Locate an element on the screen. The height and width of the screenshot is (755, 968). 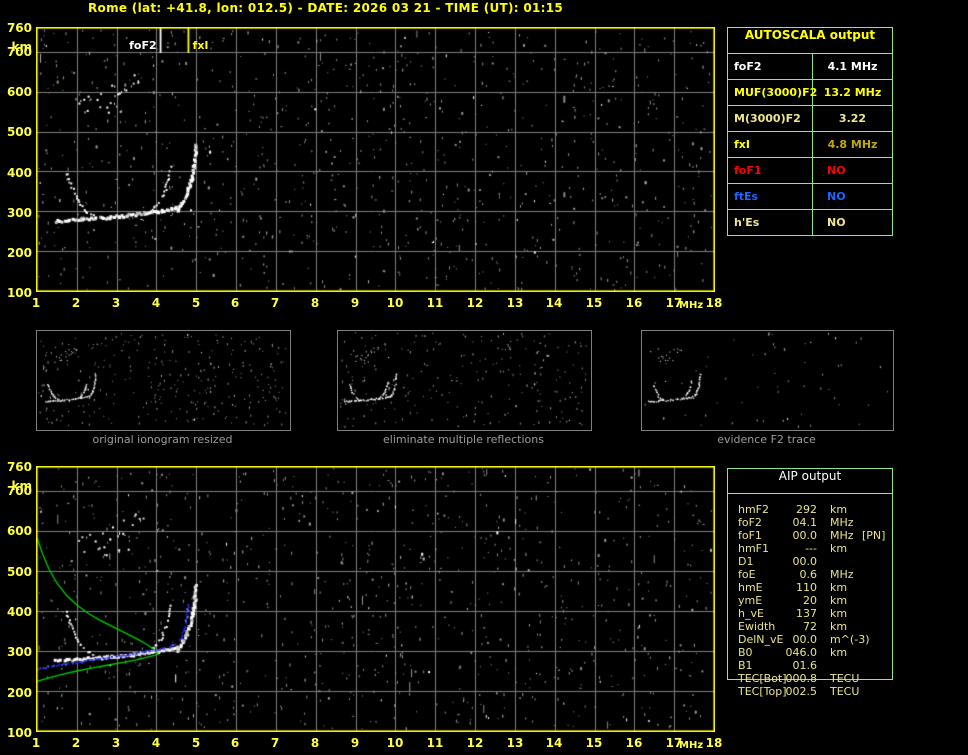
x-tick: 13 is located at coordinates (515, 743).